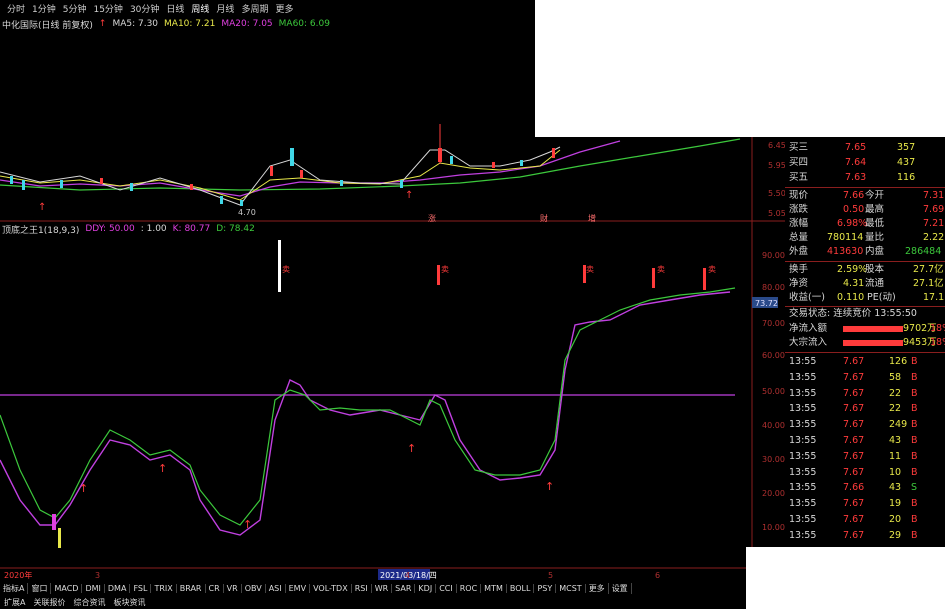  I want to click on candle-axis-label: 5.05, so click(776, 213).